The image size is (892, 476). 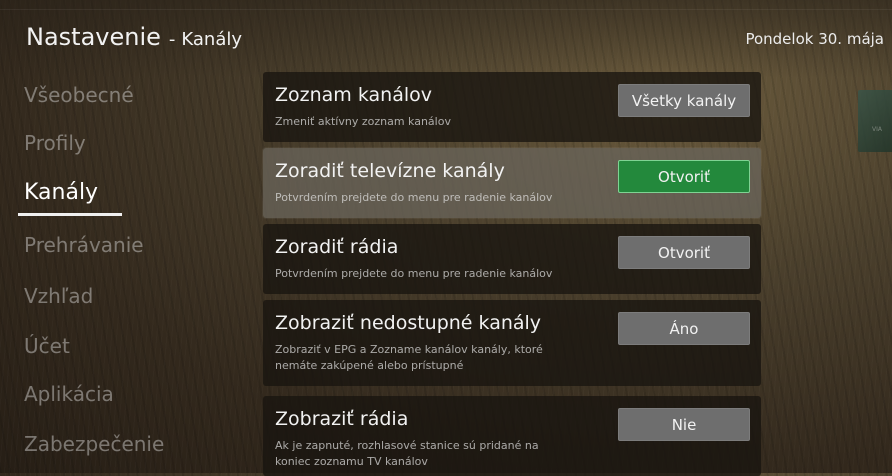 What do you see at coordinates (814, 39) in the screenshot?
I see `date-label: Pondelok 30. mája` at bounding box center [814, 39].